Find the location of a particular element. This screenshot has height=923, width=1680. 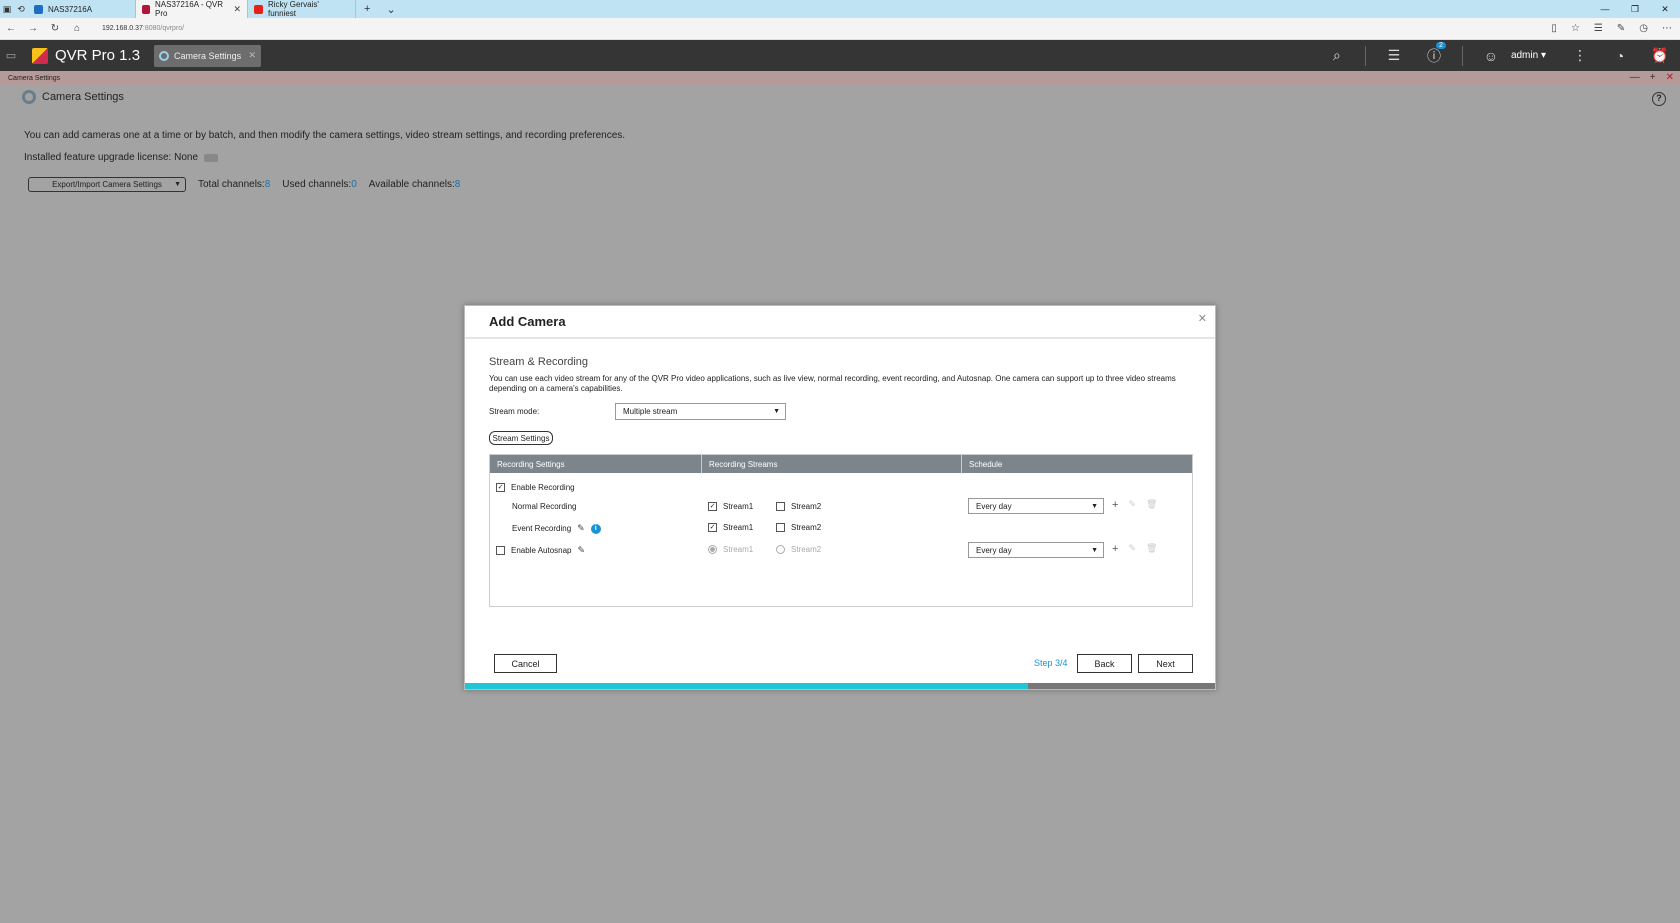

search-icon: ⌕ is located at coordinates (1337, 55).